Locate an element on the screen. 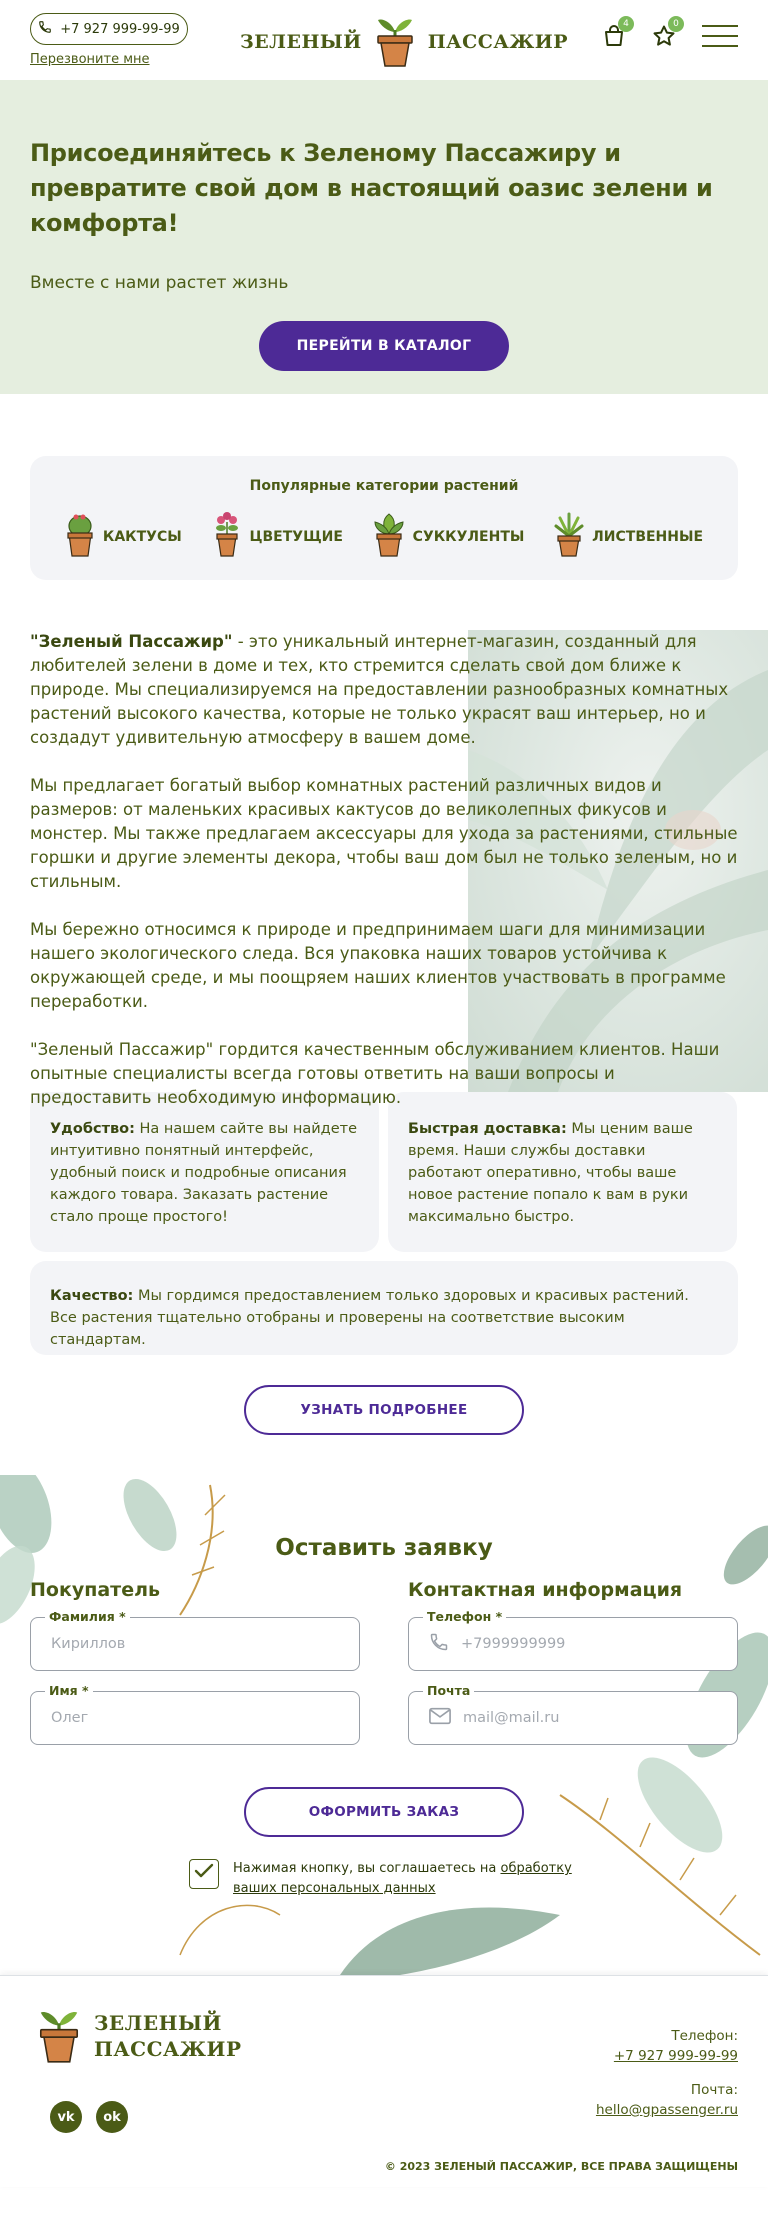  email-placeholder: mail@mail.ru is located at coordinates (511, 1718).